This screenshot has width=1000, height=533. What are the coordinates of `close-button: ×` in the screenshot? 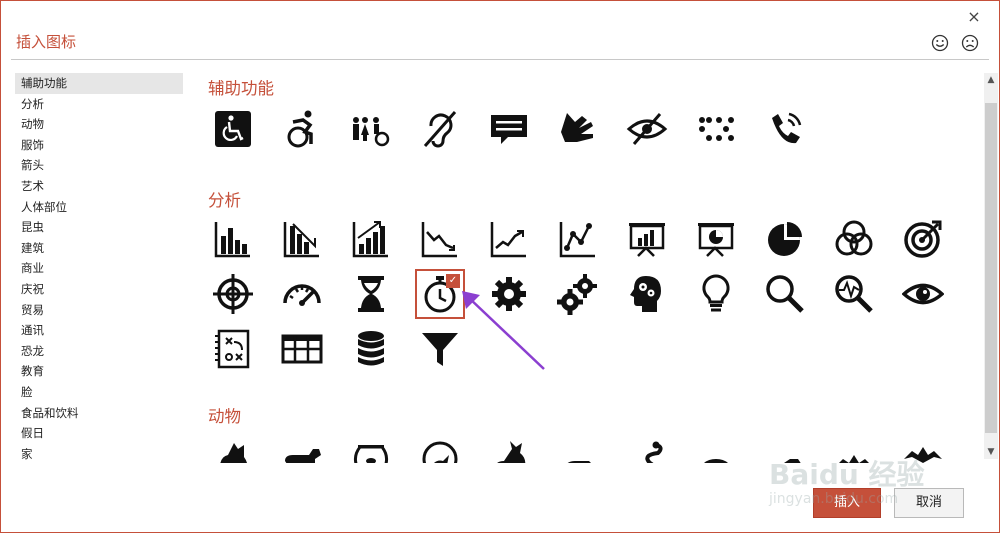 It's located at (974, 16).